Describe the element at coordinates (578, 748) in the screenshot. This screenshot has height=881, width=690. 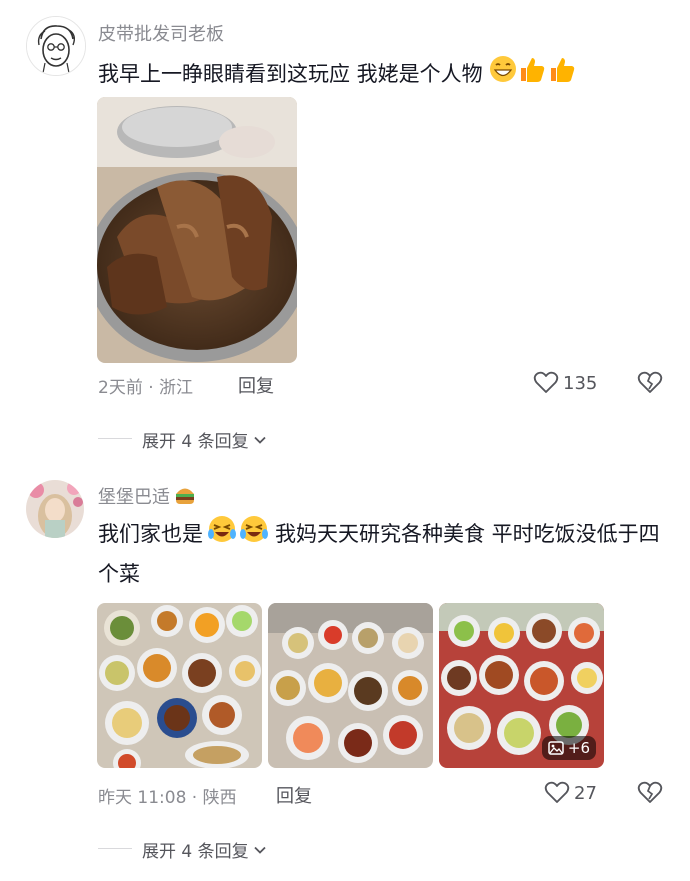
I see `more-images-count: +6` at that location.